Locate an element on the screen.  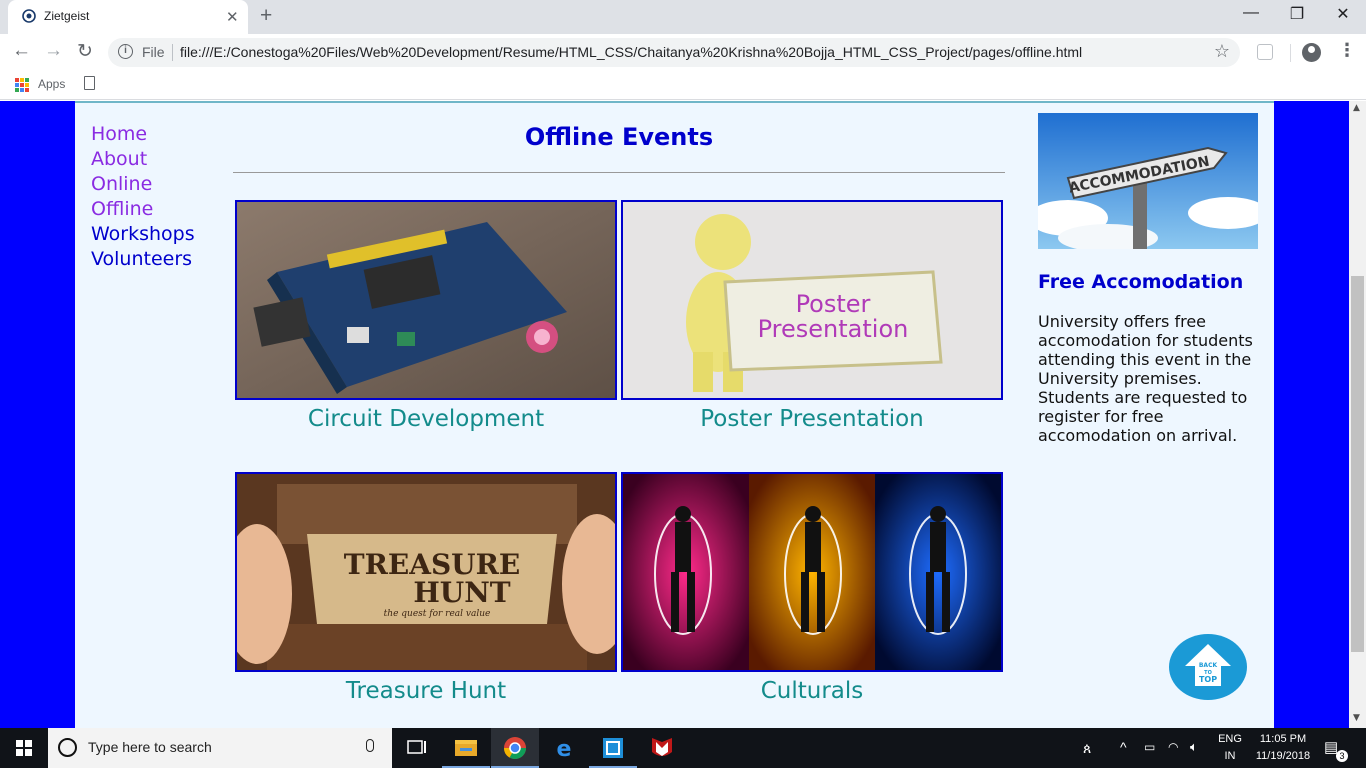
folder-icon is located at coordinates (466, 748).